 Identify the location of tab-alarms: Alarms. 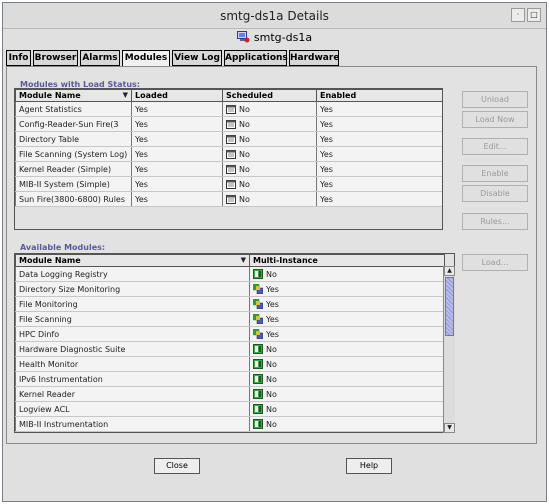
(100, 58).